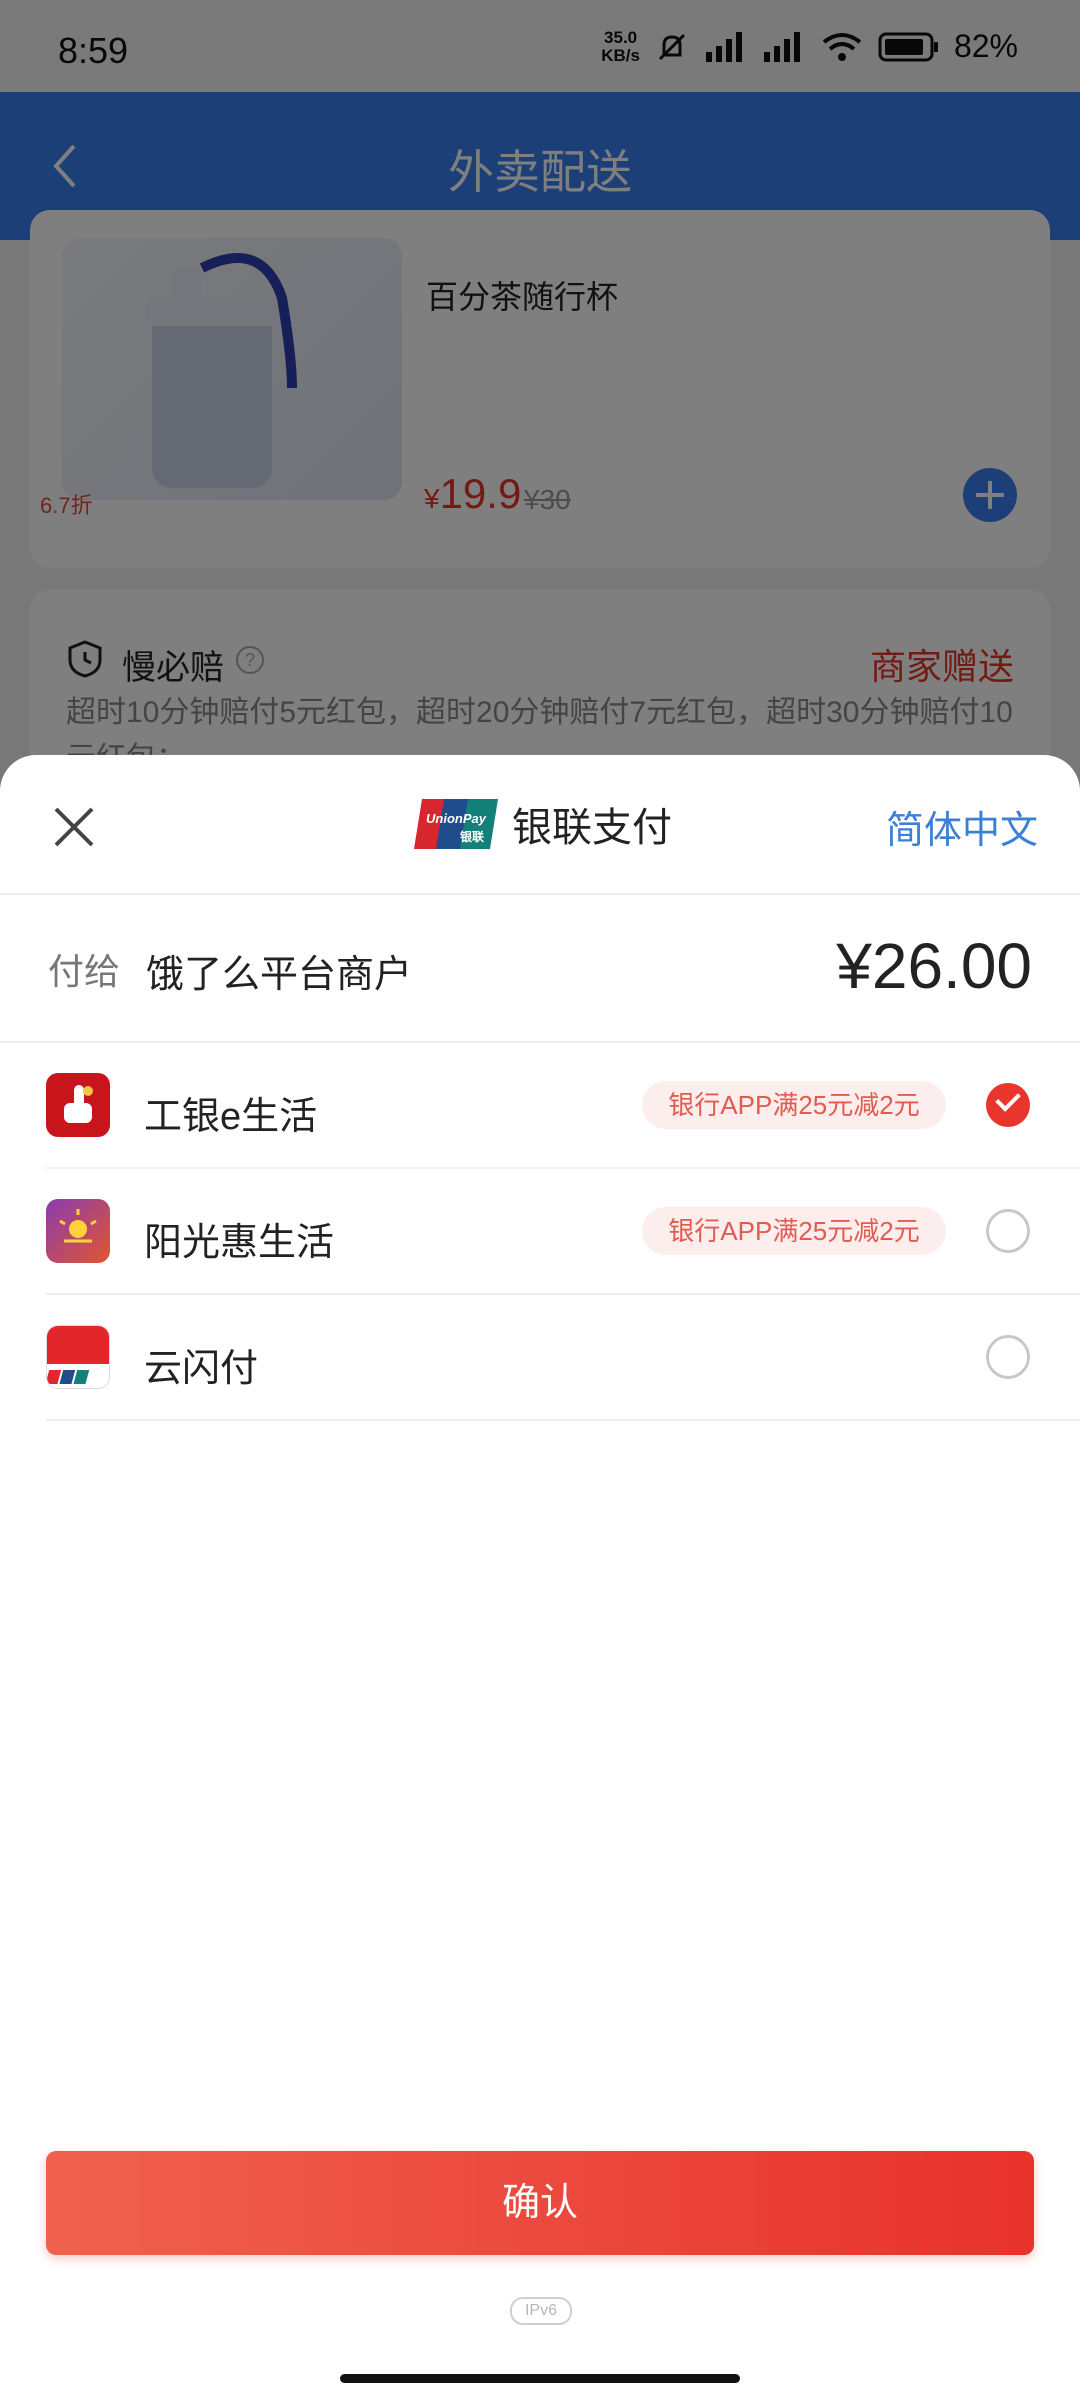 This screenshot has height=2400, width=1080. What do you see at coordinates (74, 827) in the screenshot?
I see `close-icon` at bounding box center [74, 827].